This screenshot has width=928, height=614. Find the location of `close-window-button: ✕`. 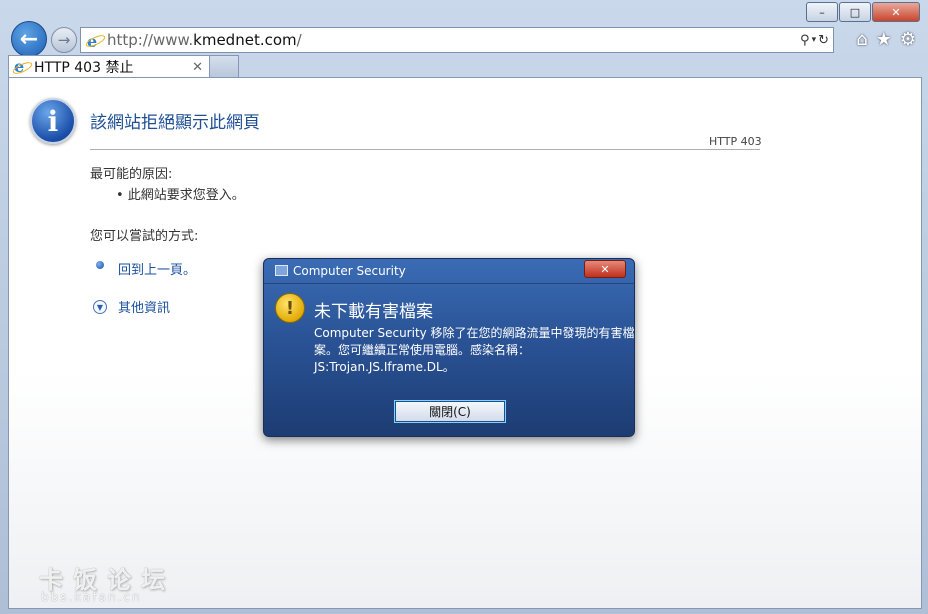

close-window-button: ✕ is located at coordinates (896, 12).